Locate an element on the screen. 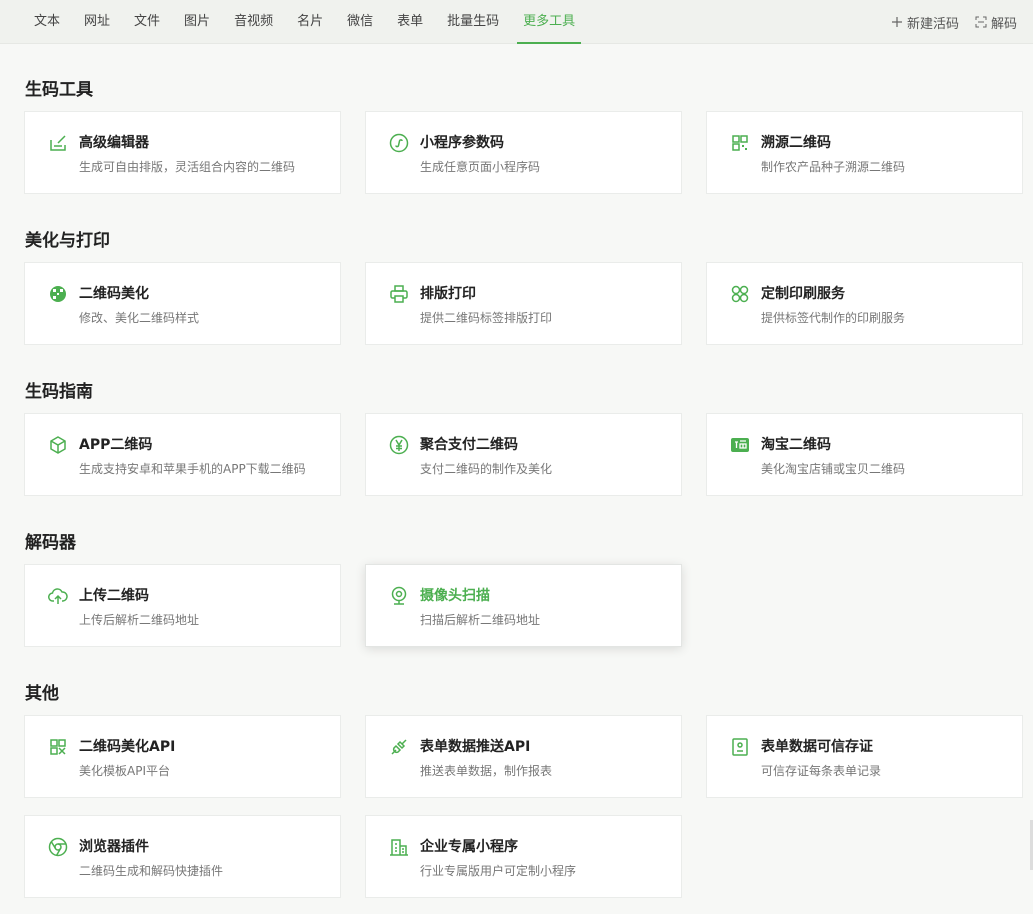  scan-icon is located at coordinates (981, 22).